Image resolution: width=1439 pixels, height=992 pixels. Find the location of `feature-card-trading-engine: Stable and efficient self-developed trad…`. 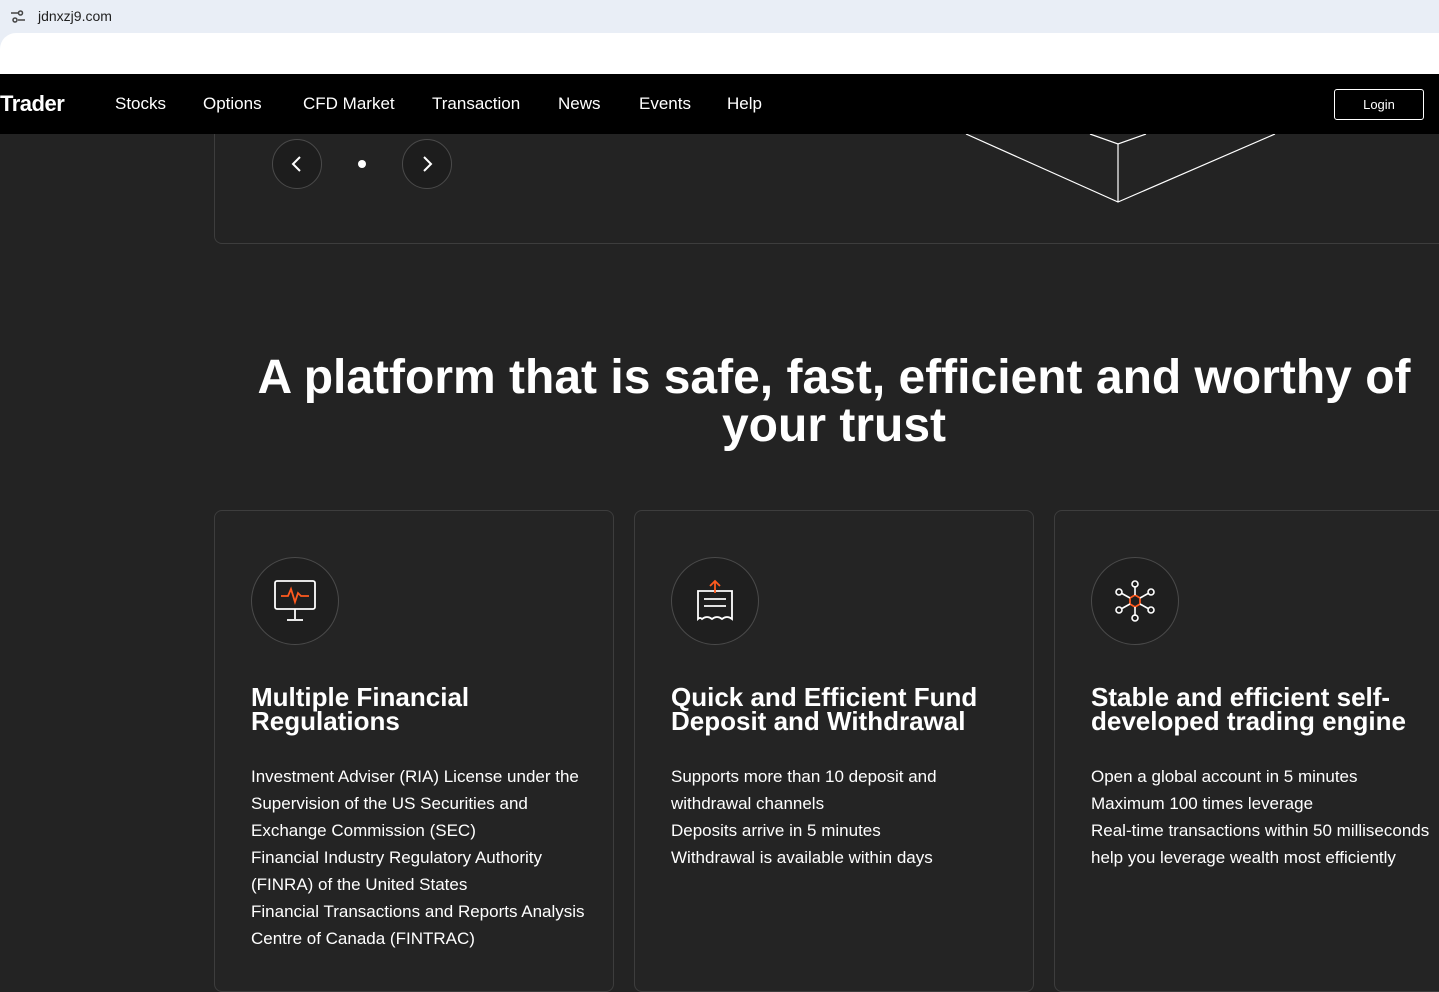

feature-card-trading-engine: Stable and efficient self-developed trad… is located at coordinates (1246, 751).